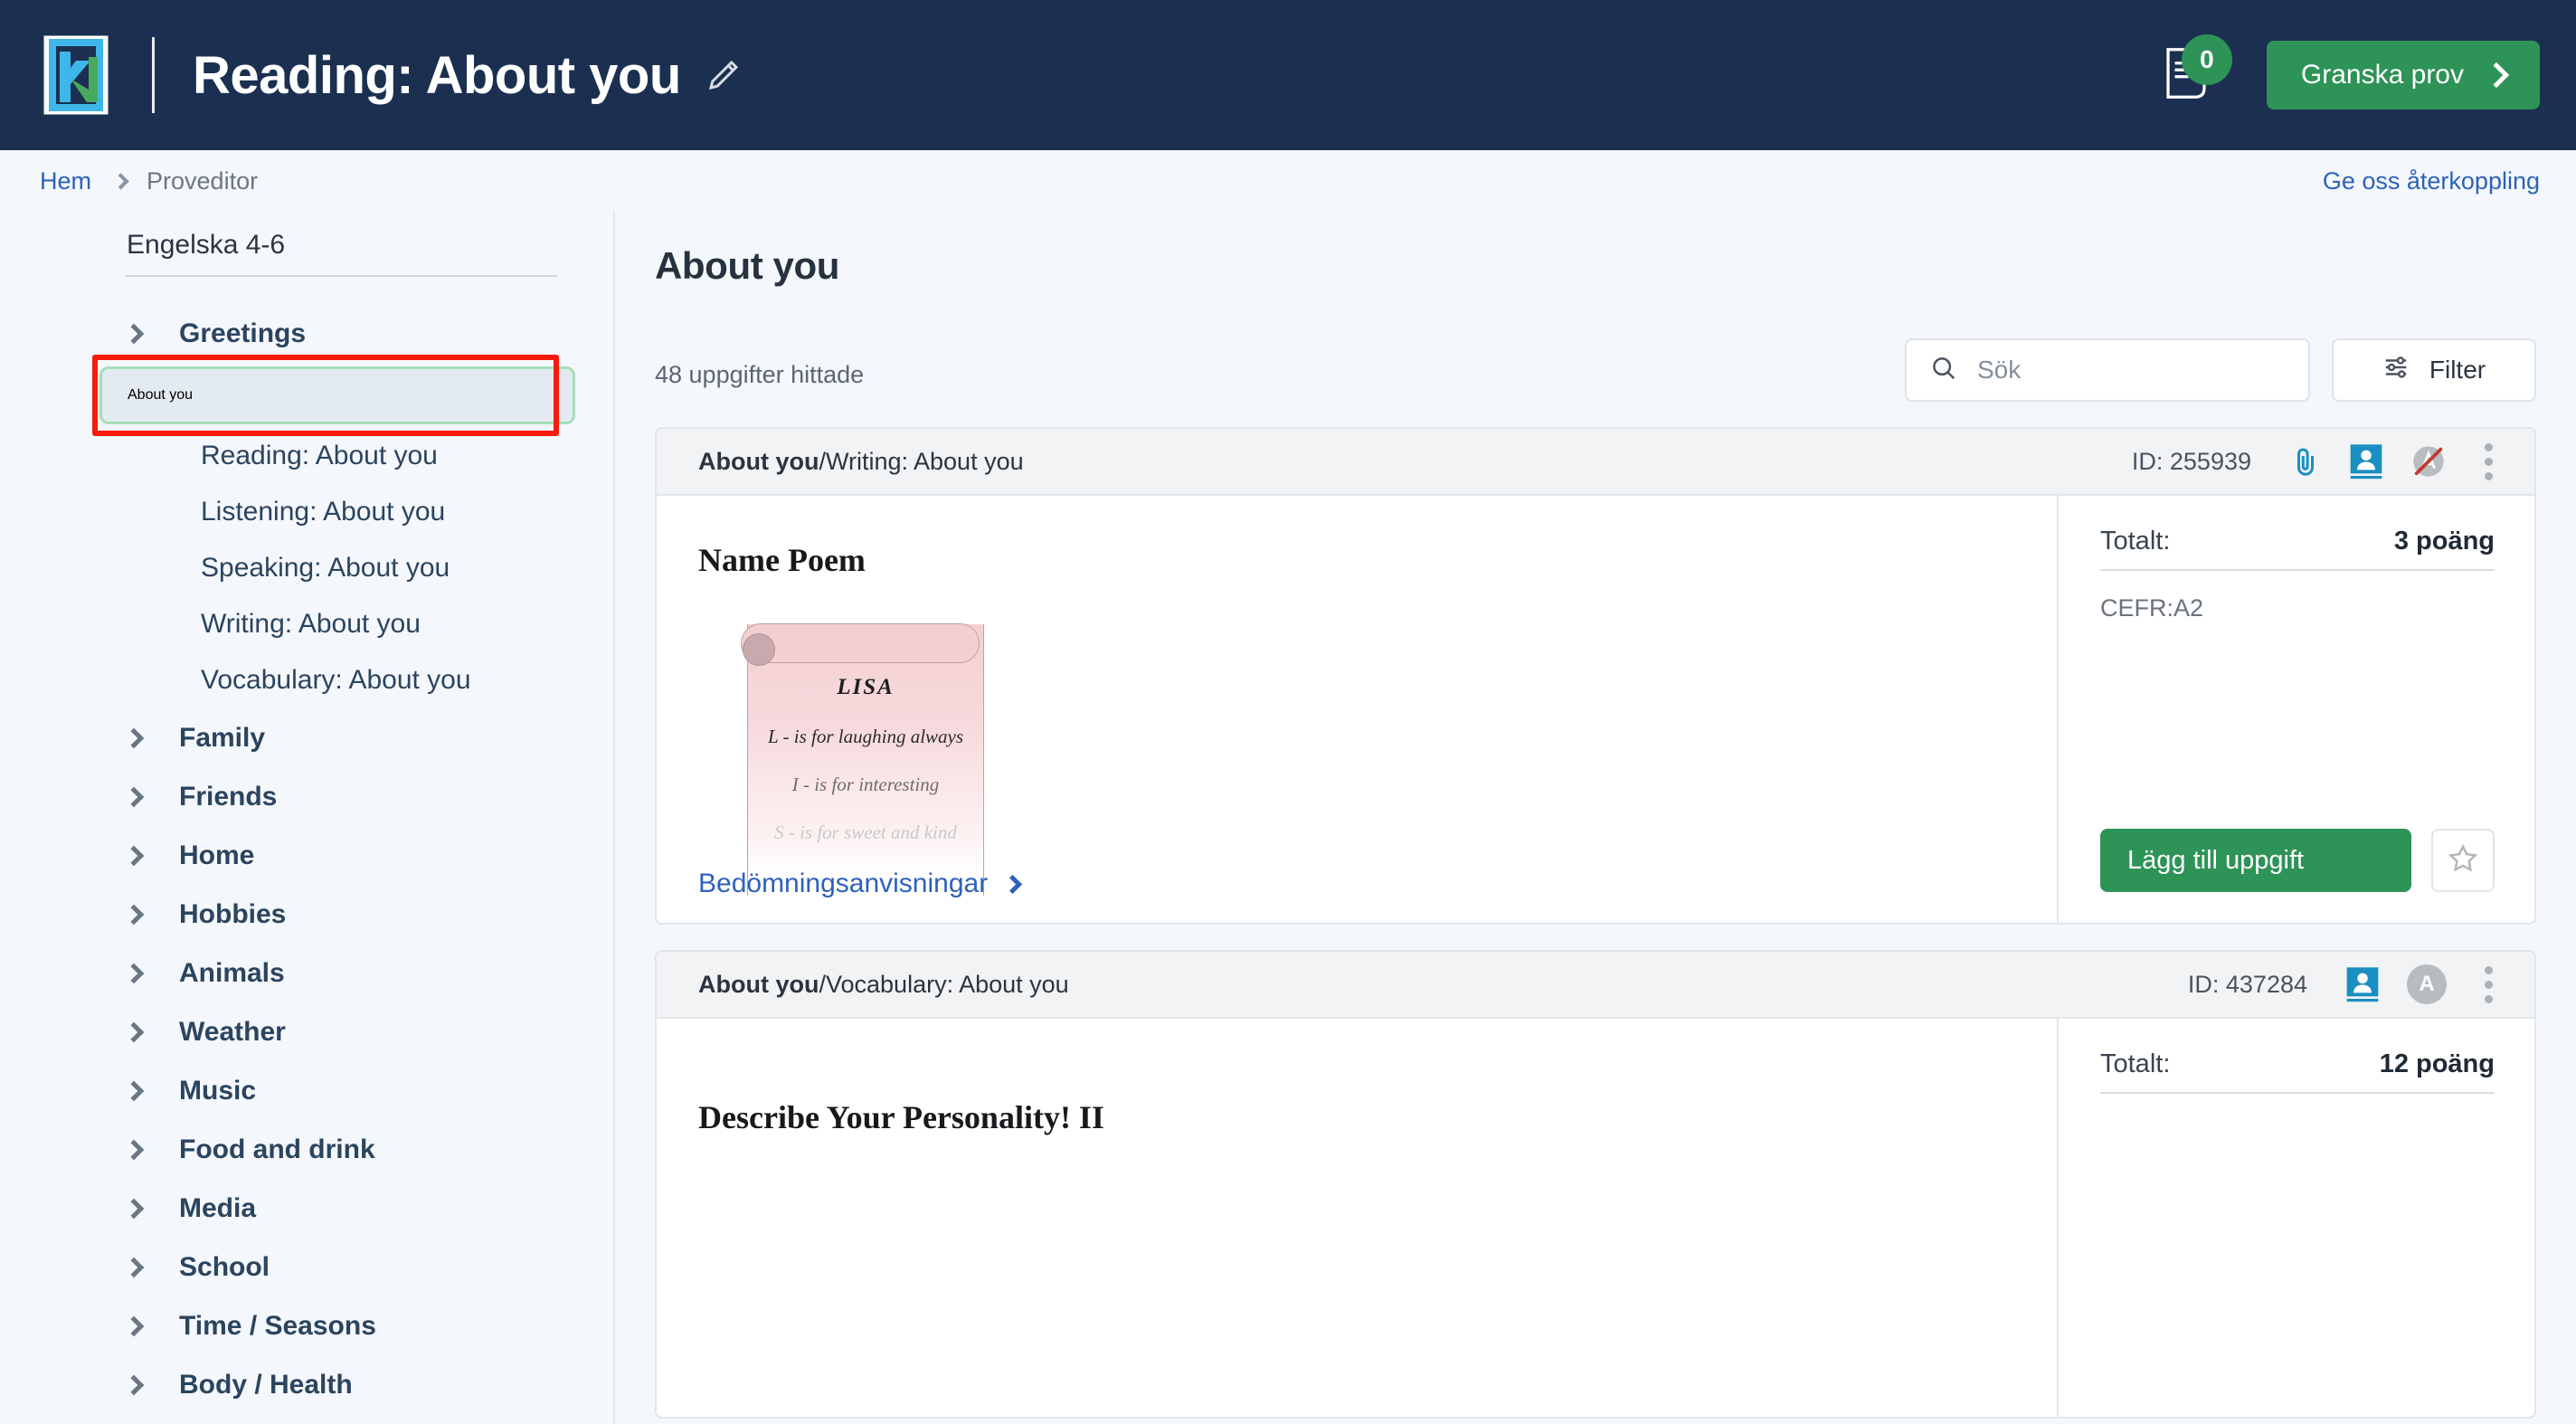 This screenshot has width=2576, height=1424. Describe the element at coordinates (307, 1090) in the screenshot. I see `sidebar-item-music: Music` at that location.